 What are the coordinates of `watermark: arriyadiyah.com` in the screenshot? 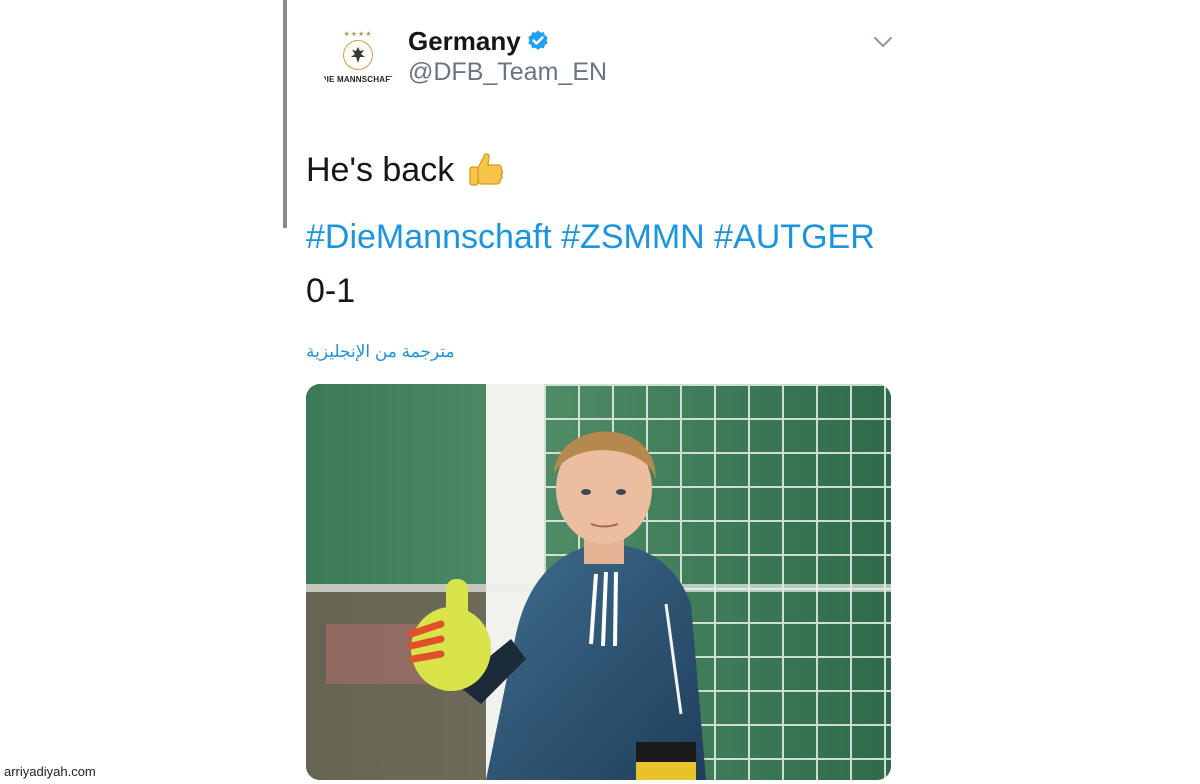 It's located at (50, 771).